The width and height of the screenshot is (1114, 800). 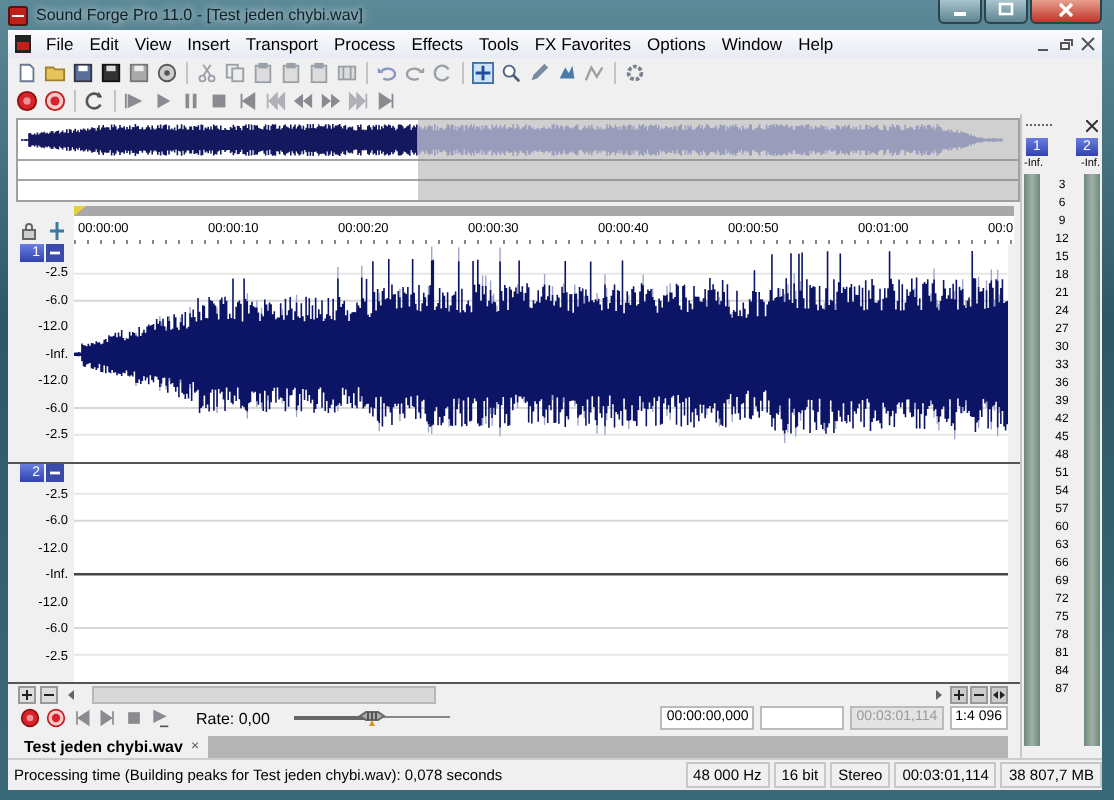 What do you see at coordinates (437, 44) in the screenshot?
I see `menu-item: Effects` at bounding box center [437, 44].